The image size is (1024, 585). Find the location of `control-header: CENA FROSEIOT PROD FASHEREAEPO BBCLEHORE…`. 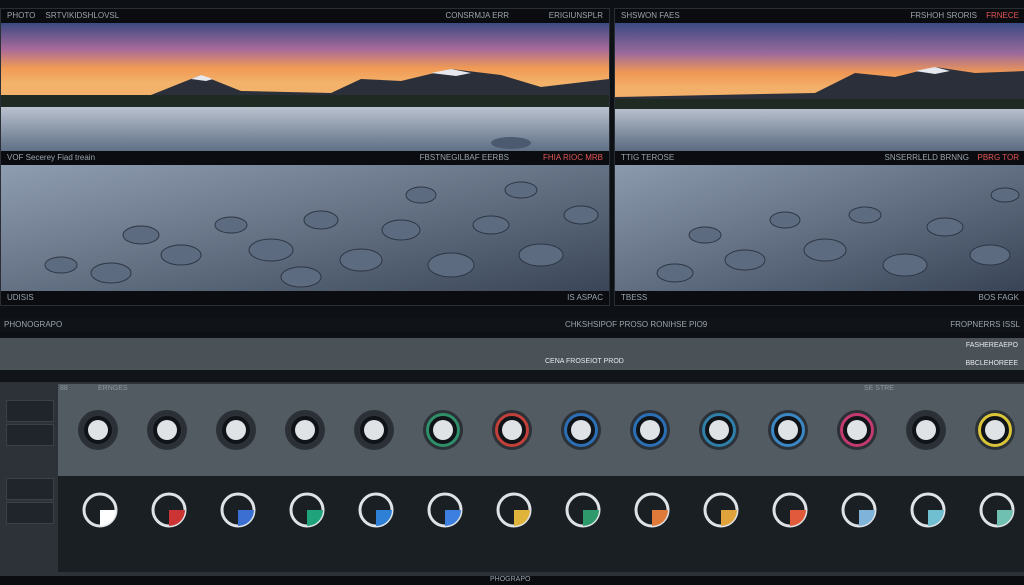

control-header: CENA FROSEIOT PROD FASHEREAEPO BBCLEHORE… is located at coordinates (512, 354).